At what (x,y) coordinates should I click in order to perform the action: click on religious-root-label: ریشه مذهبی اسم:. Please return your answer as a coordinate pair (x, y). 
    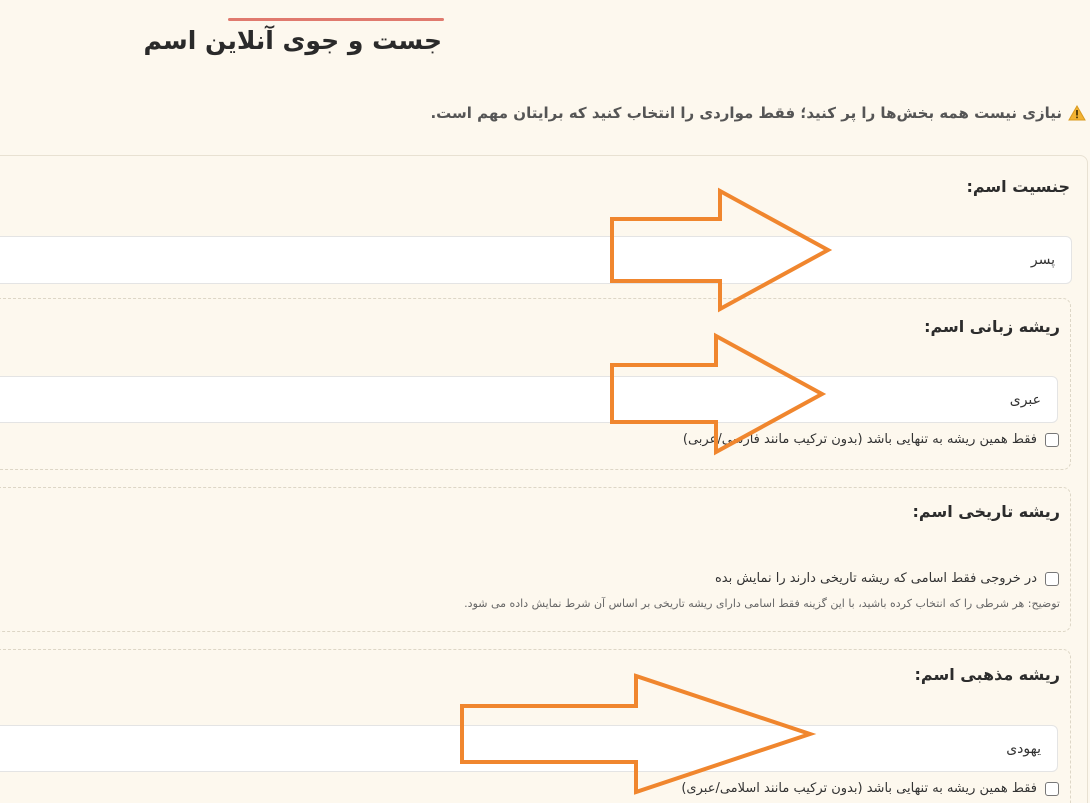
    Looking at the image, I should click on (987, 674).